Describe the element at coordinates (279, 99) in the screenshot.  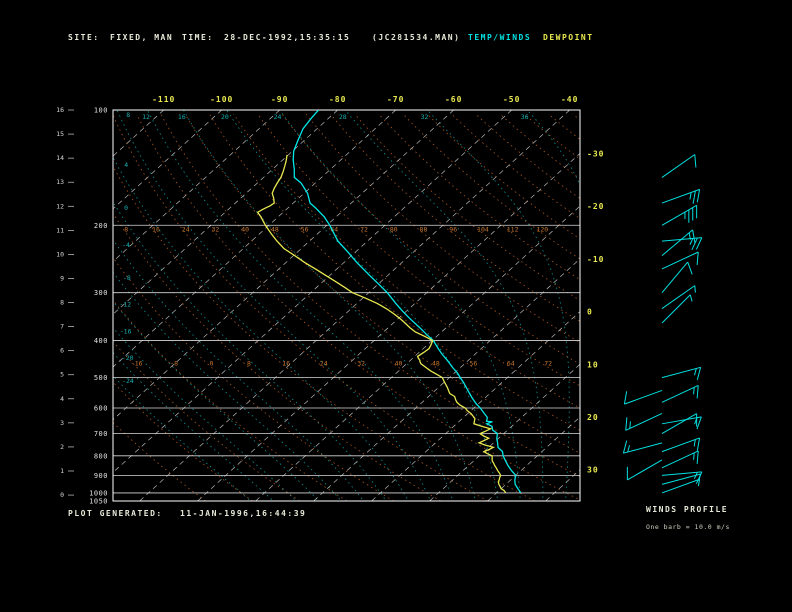
I see `svg-text: -90` at that location.